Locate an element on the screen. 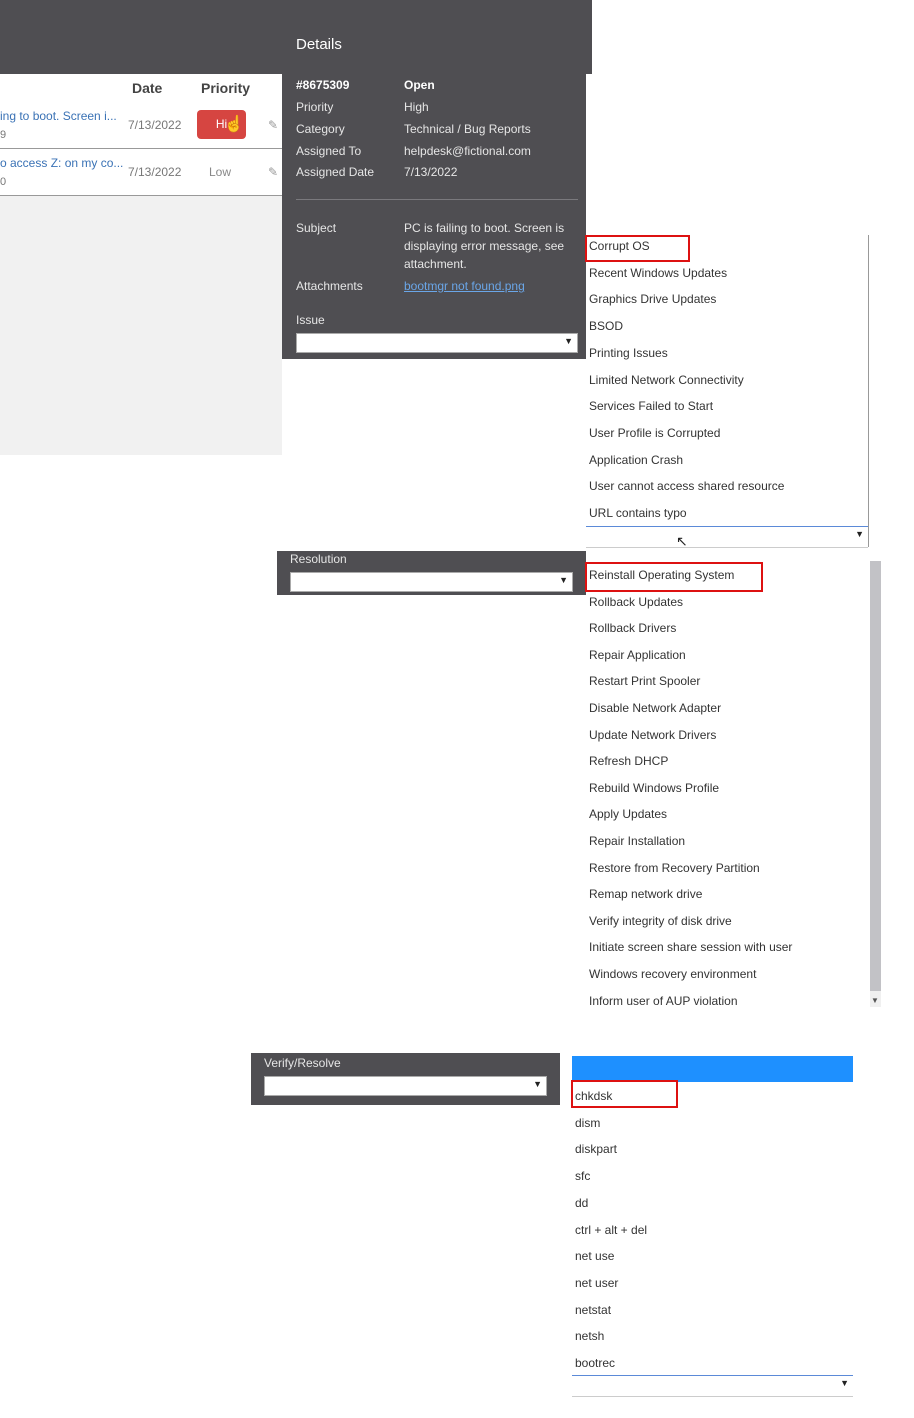  dropdown-option: BSOD is located at coordinates (606, 326).